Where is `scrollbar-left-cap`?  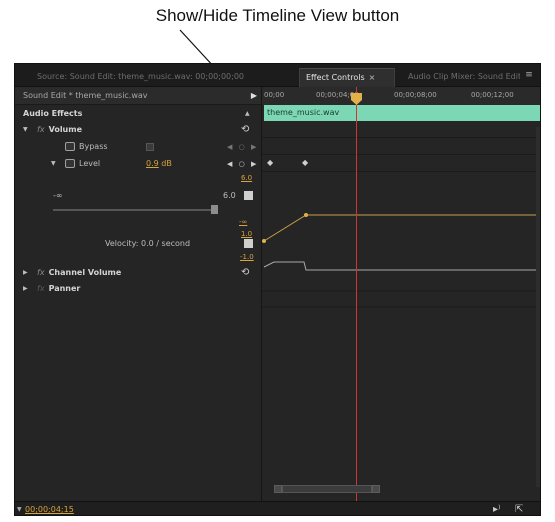
scrollbar-left-cap is located at coordinates (278, 489).